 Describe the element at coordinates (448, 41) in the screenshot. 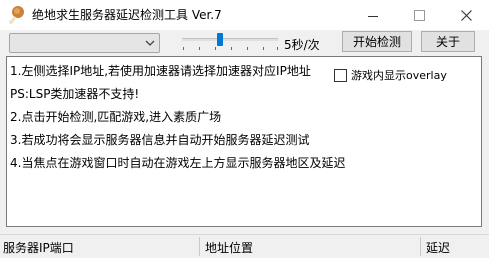

I see `about-button: 关于` at that location.